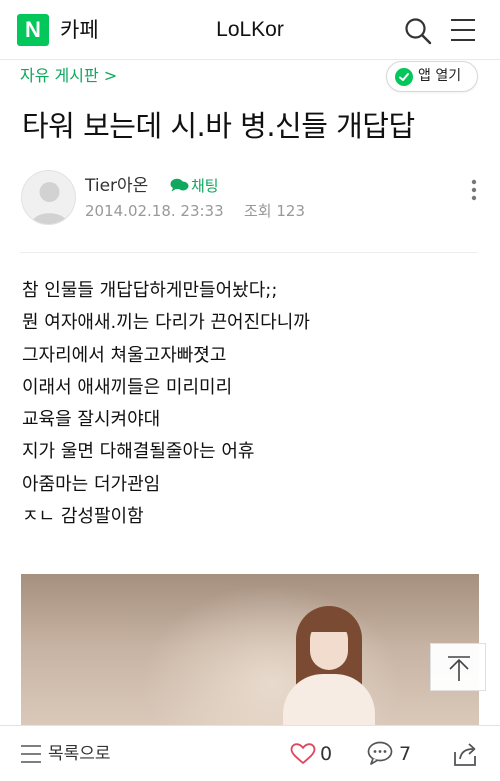  What do you see at coordinates (440, 76) in the screenshot?
I see `open-app-label: 앱 열기` at bounding box center [440, 76].